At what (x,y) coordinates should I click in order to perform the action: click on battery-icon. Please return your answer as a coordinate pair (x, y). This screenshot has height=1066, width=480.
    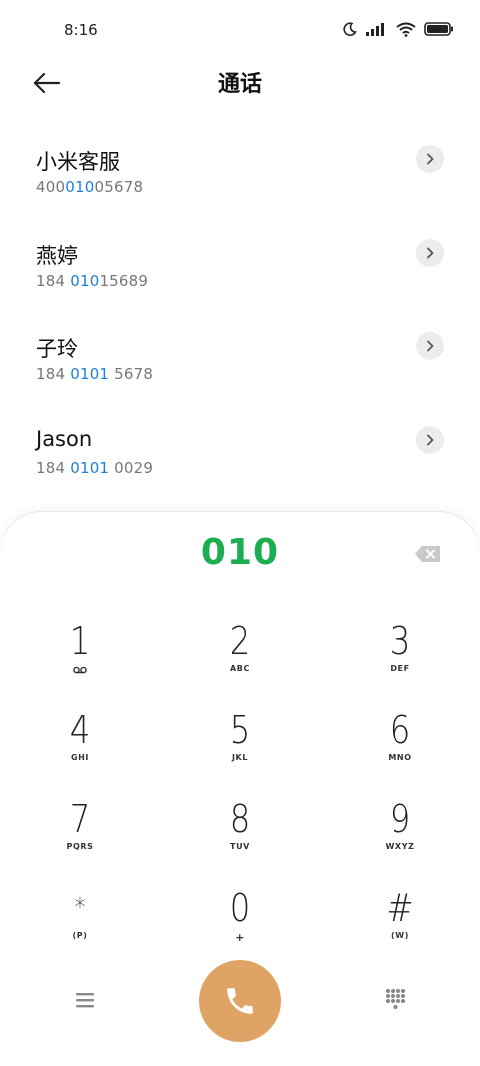
    Looking at the image, I should click on (438, 29).